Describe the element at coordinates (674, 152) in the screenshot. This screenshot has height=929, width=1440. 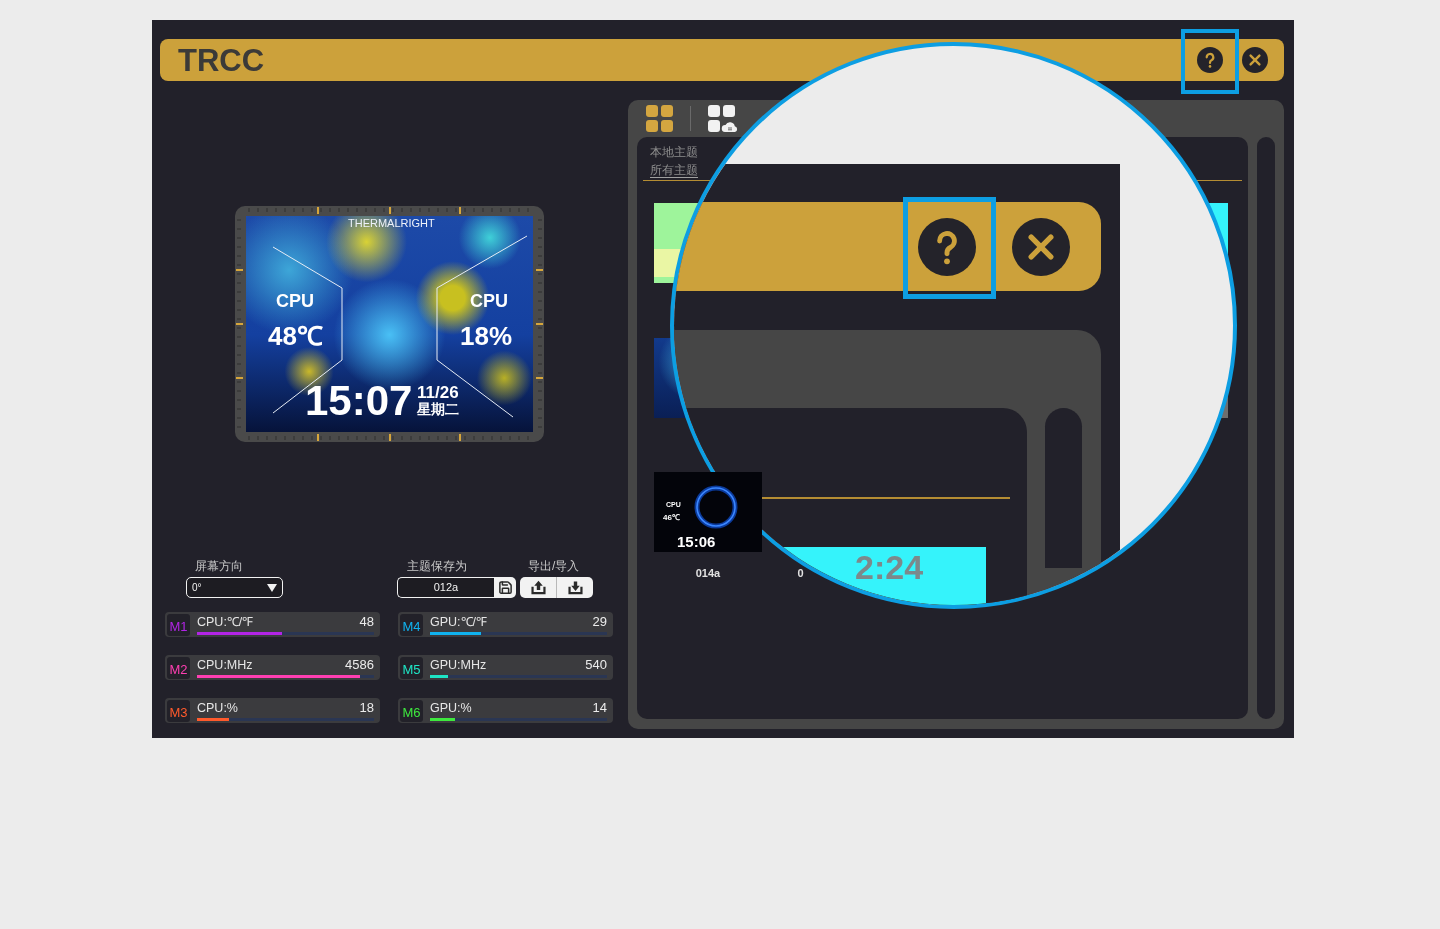
I see `theme-tab: 本地主题` at that location.